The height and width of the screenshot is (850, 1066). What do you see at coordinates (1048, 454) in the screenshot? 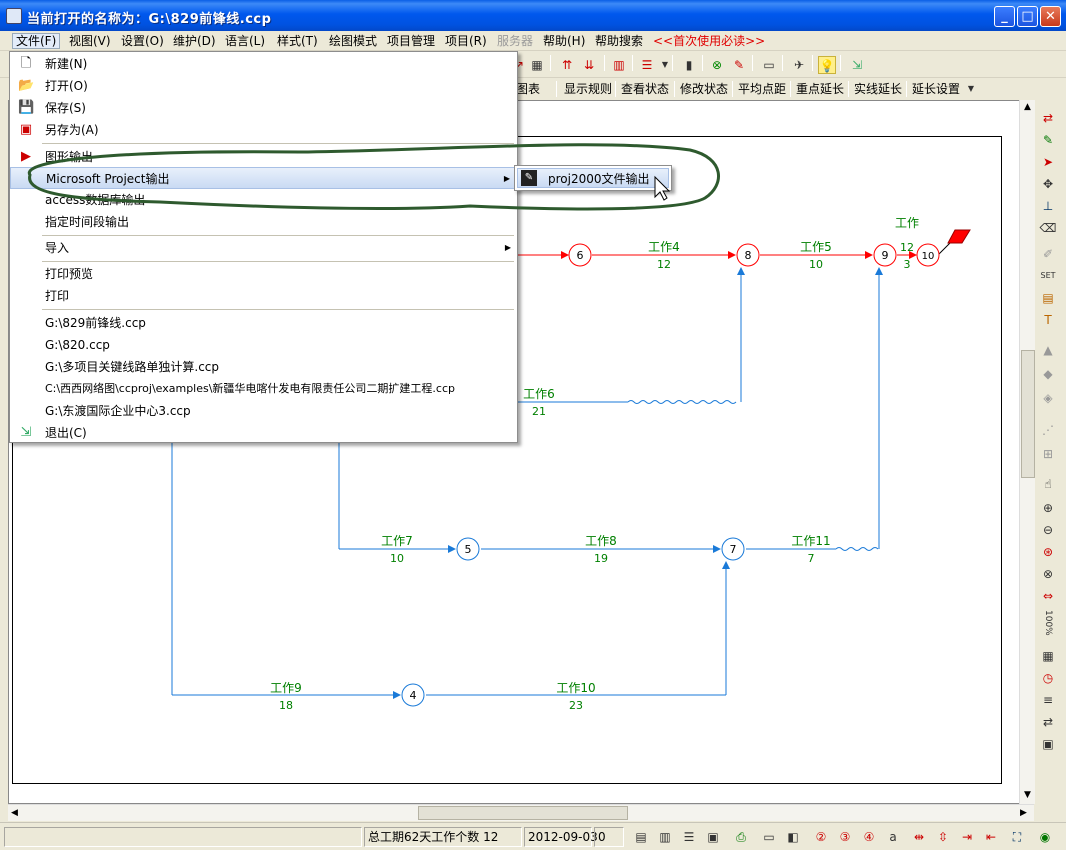
I see `grid-small-icon: ⊞` at bounding box center [1048, 454].